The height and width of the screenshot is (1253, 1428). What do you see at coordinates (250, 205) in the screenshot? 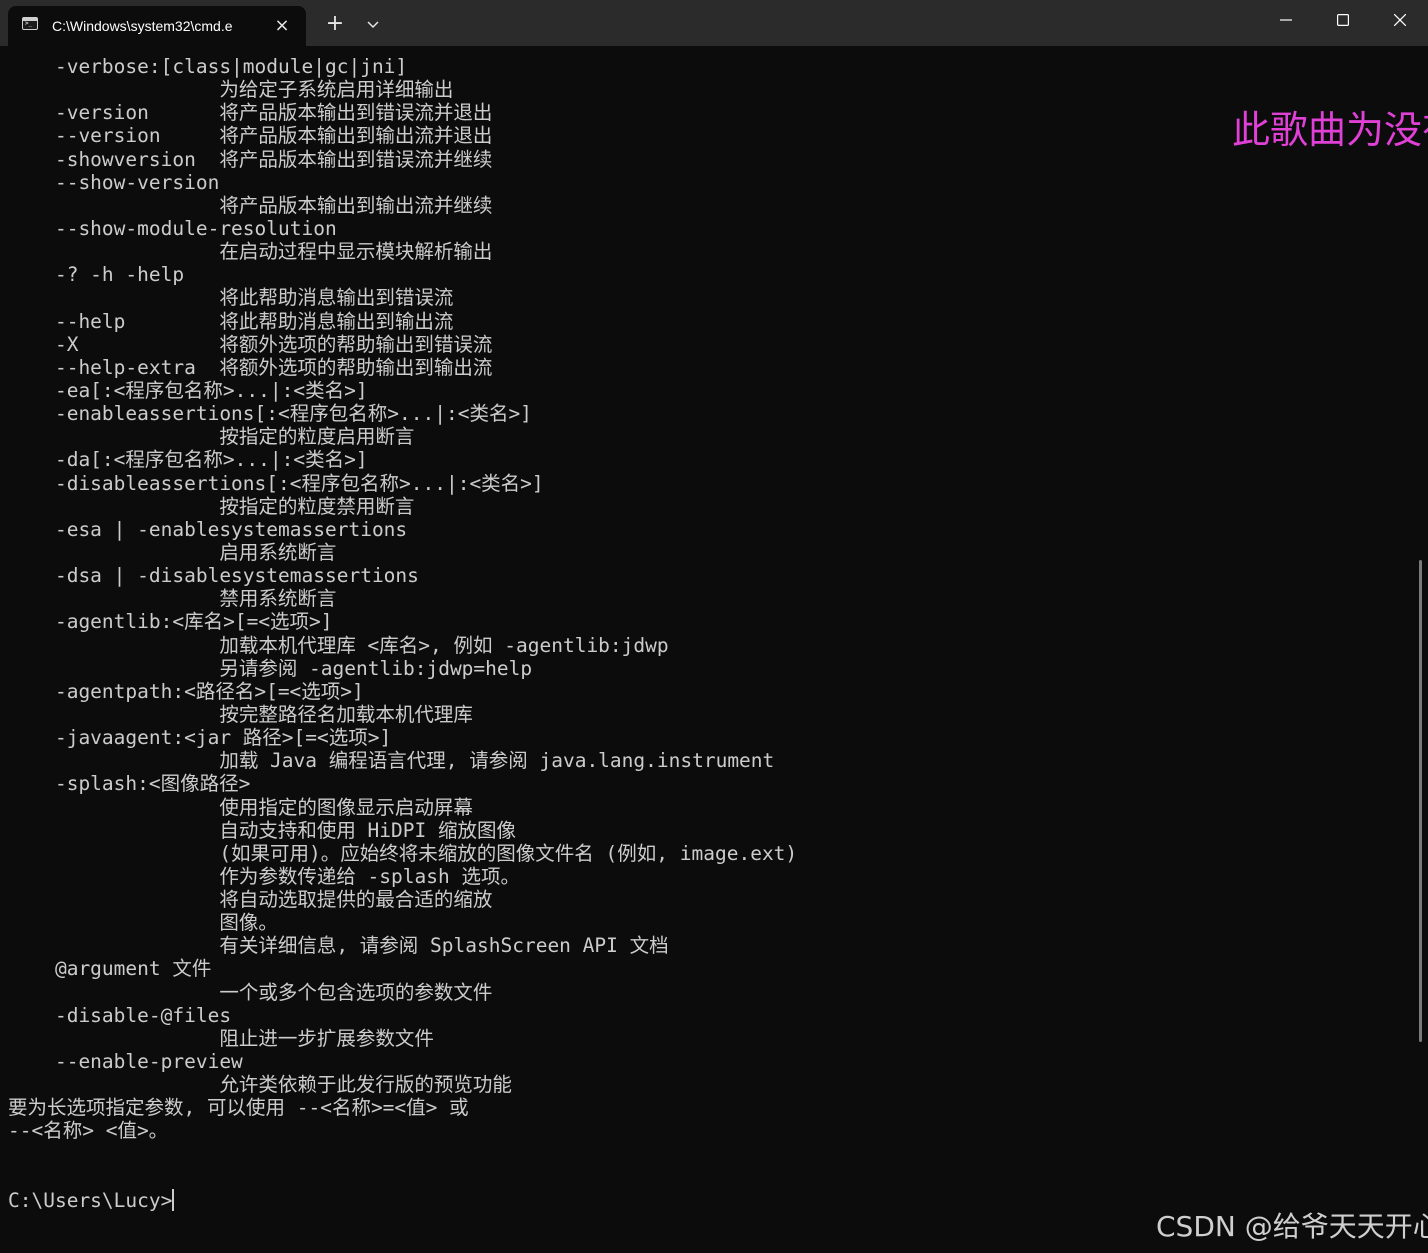
I see `console-line: 将产品版本输出到输出流并继续` at bounding box center [250, 205].